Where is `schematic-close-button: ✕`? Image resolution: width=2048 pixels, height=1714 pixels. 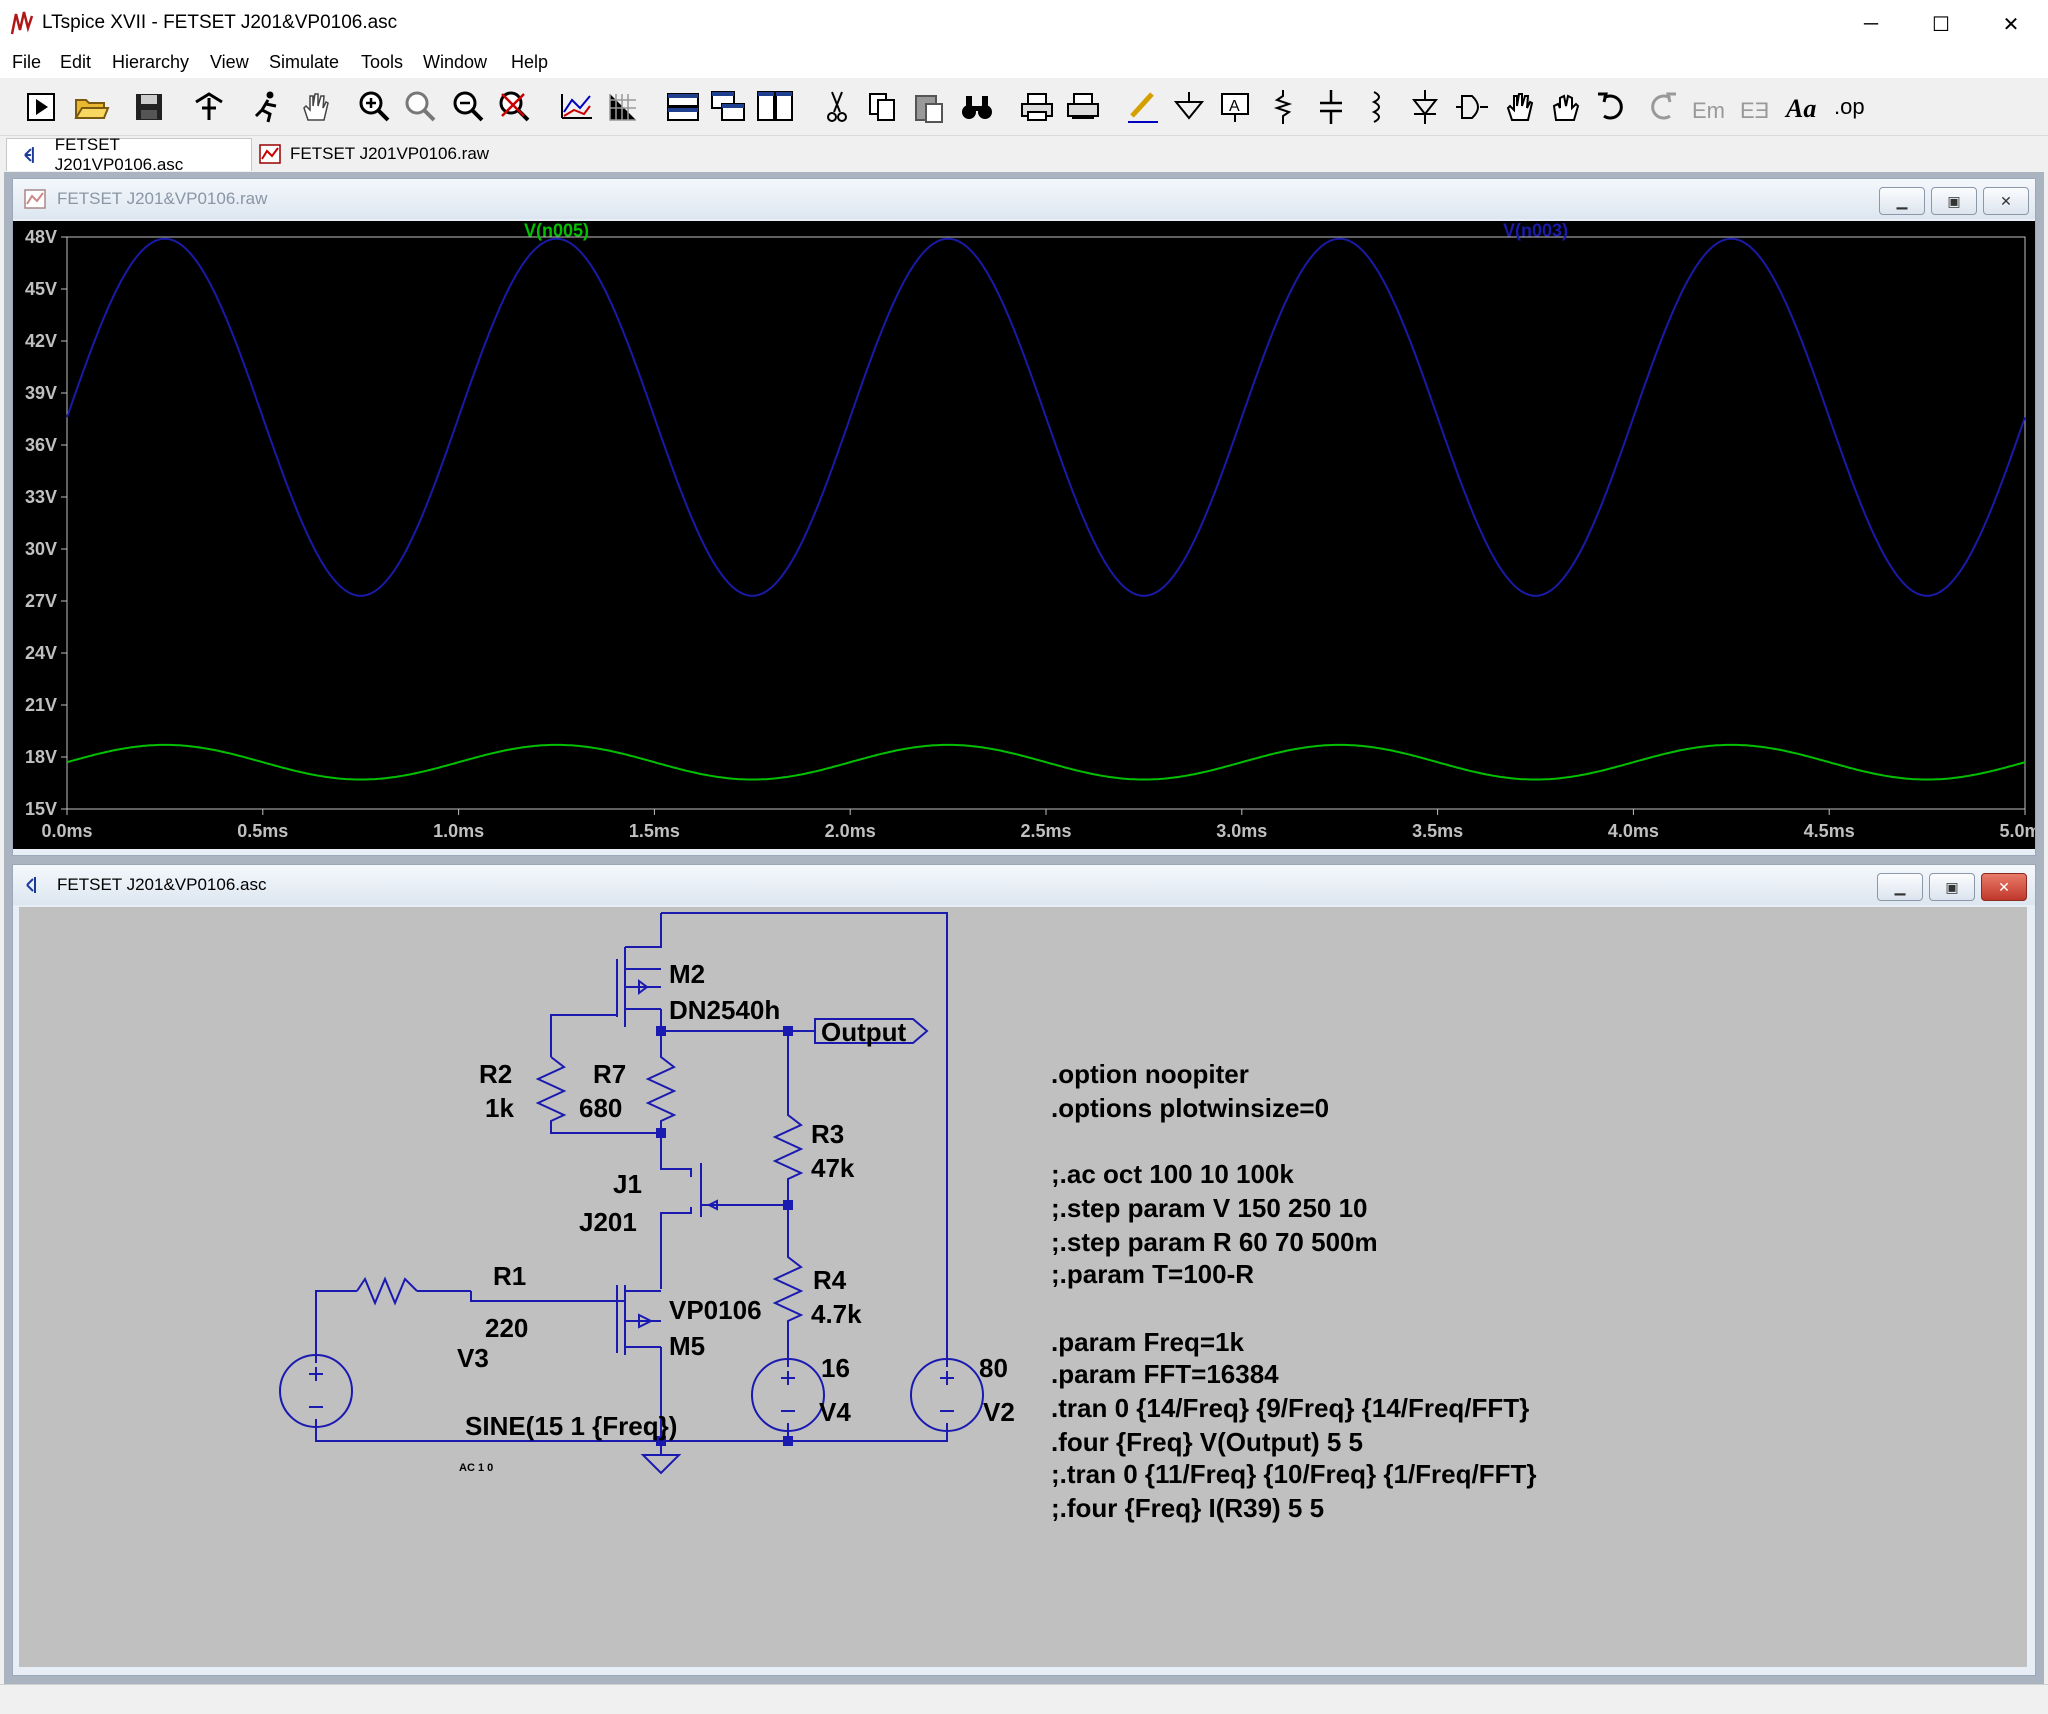 schematic-close-button: ✕ is located at coordinates (2004, 887).